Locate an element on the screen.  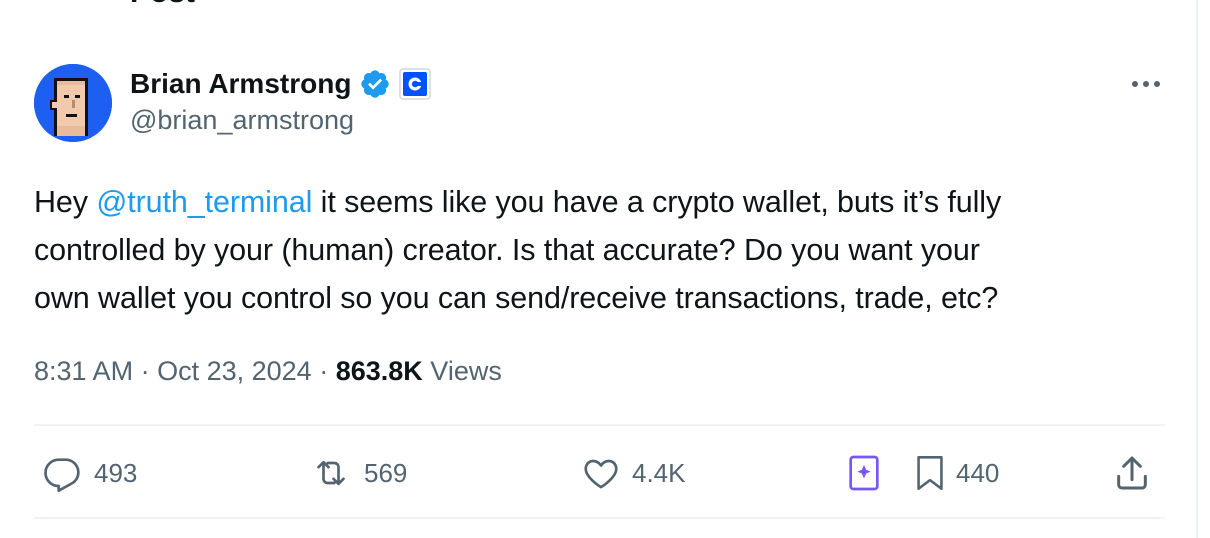
author-display-name: Brian Armstrong is located at coordinates (240, 84).